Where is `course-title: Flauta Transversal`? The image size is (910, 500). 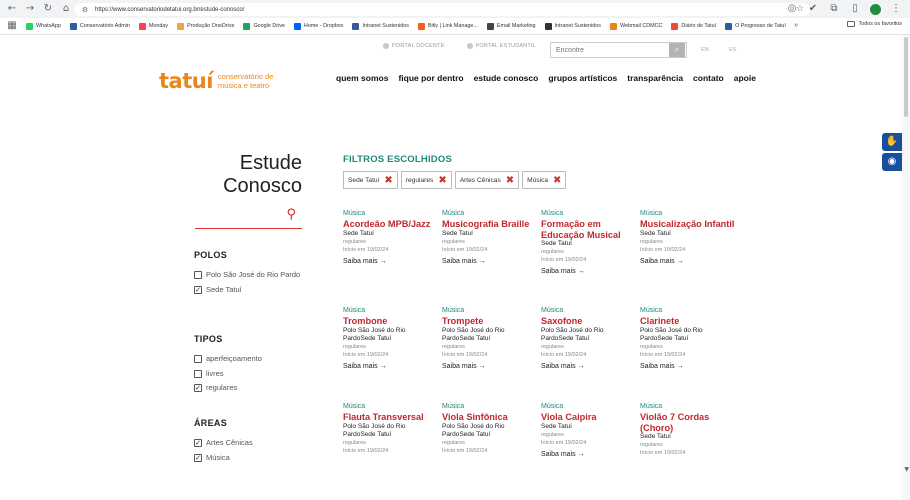 course-title: Flauta Transversal is located at coordinates (391, 417).